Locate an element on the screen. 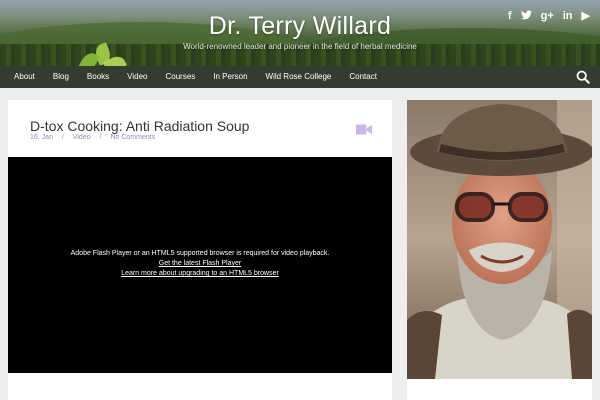 The width and height of the screenshot is (600, 400). post-category-link: Video is located at coordinates (82, 137).